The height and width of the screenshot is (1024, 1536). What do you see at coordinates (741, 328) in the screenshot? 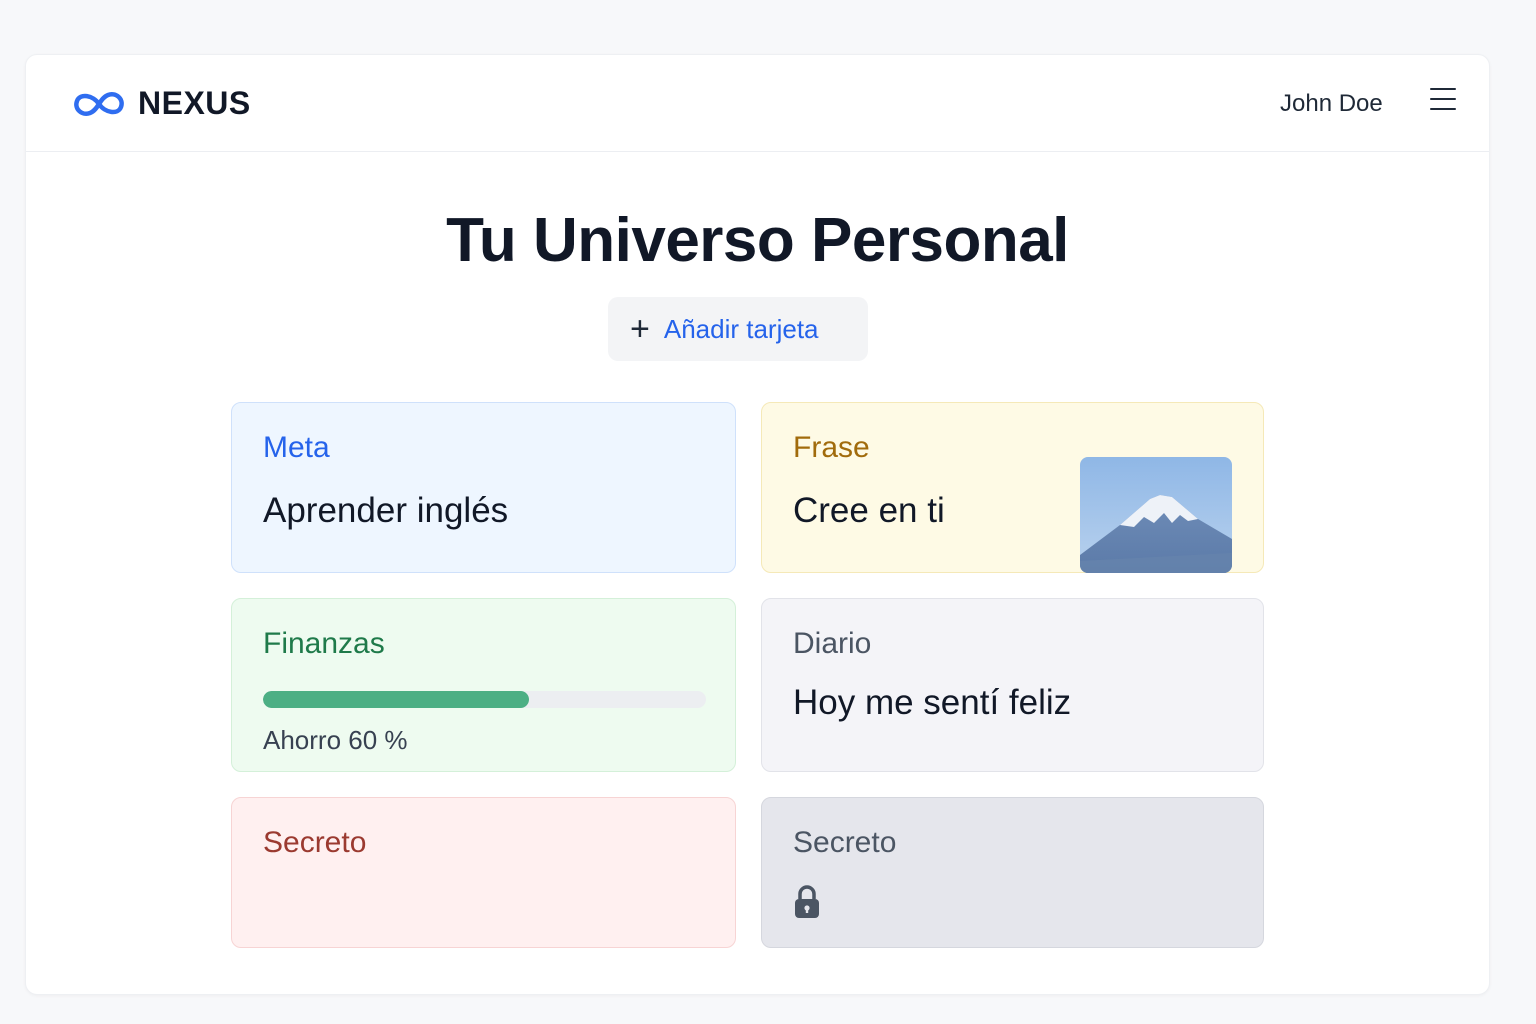
I see `add-card-label: Añadir tarjeta` at bounding box center [741, 328].